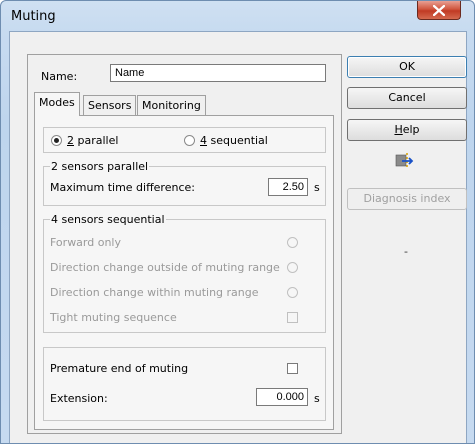 This screenshot has height=444, width=475. Describe the element at coordinates (56, 140) in the screenshot. I see `parallel-radio` at that location.